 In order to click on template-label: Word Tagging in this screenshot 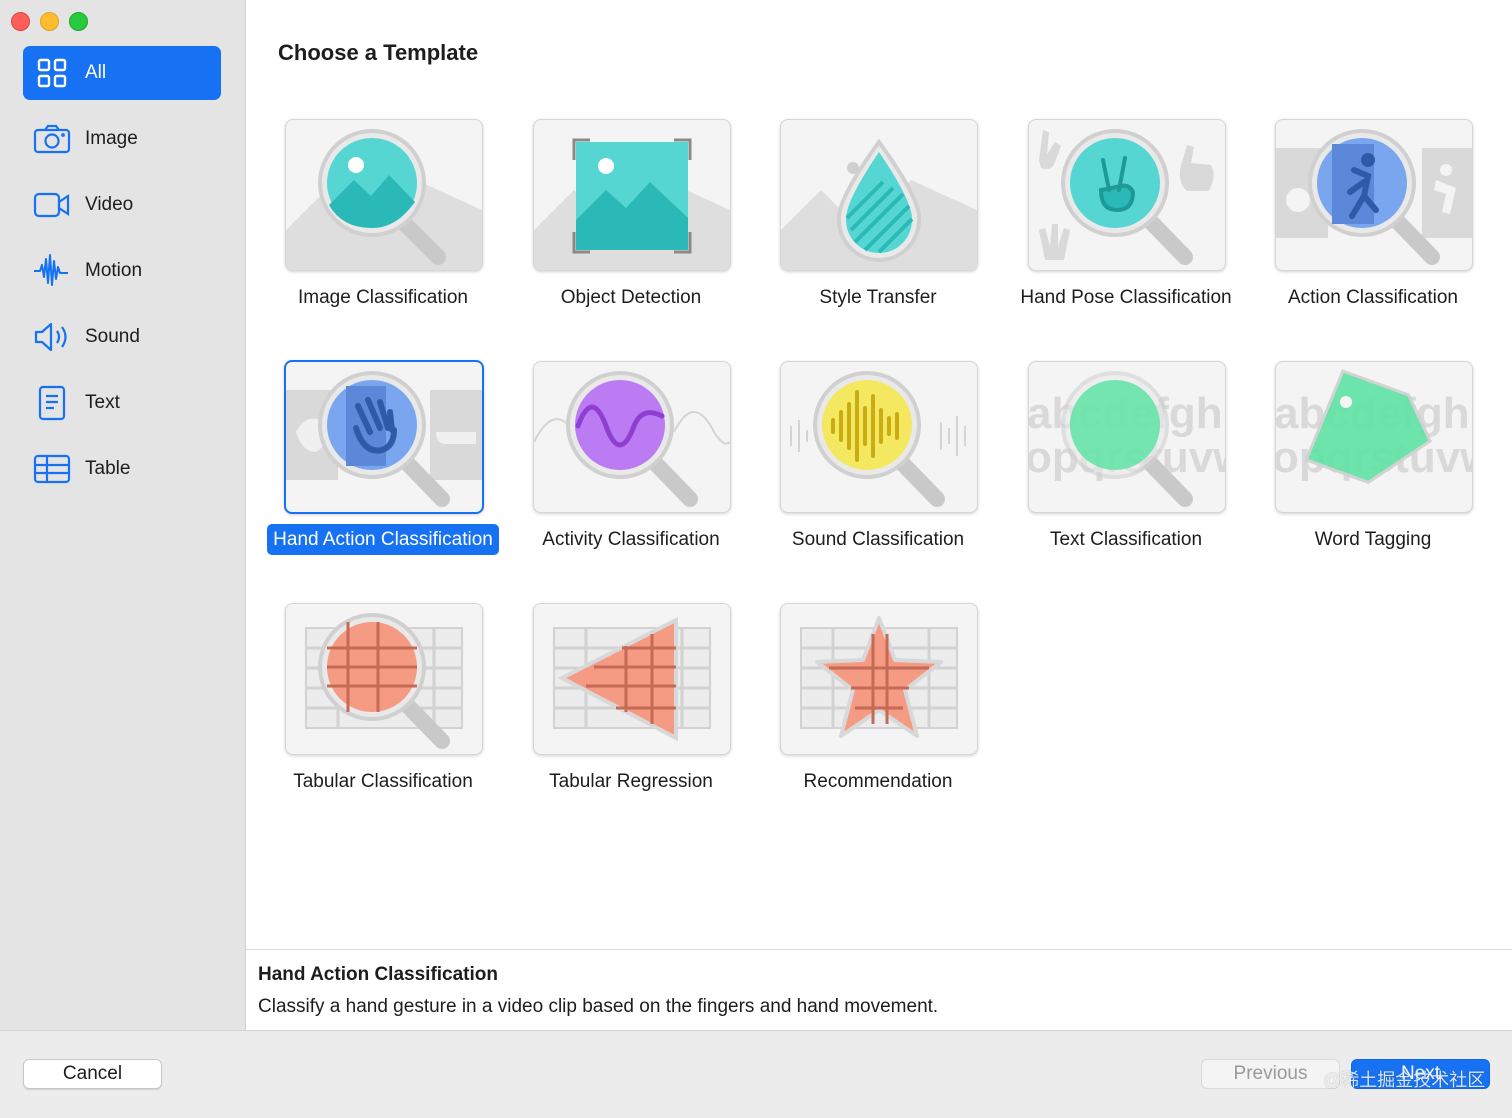, I will do `click(1373, 539)`.